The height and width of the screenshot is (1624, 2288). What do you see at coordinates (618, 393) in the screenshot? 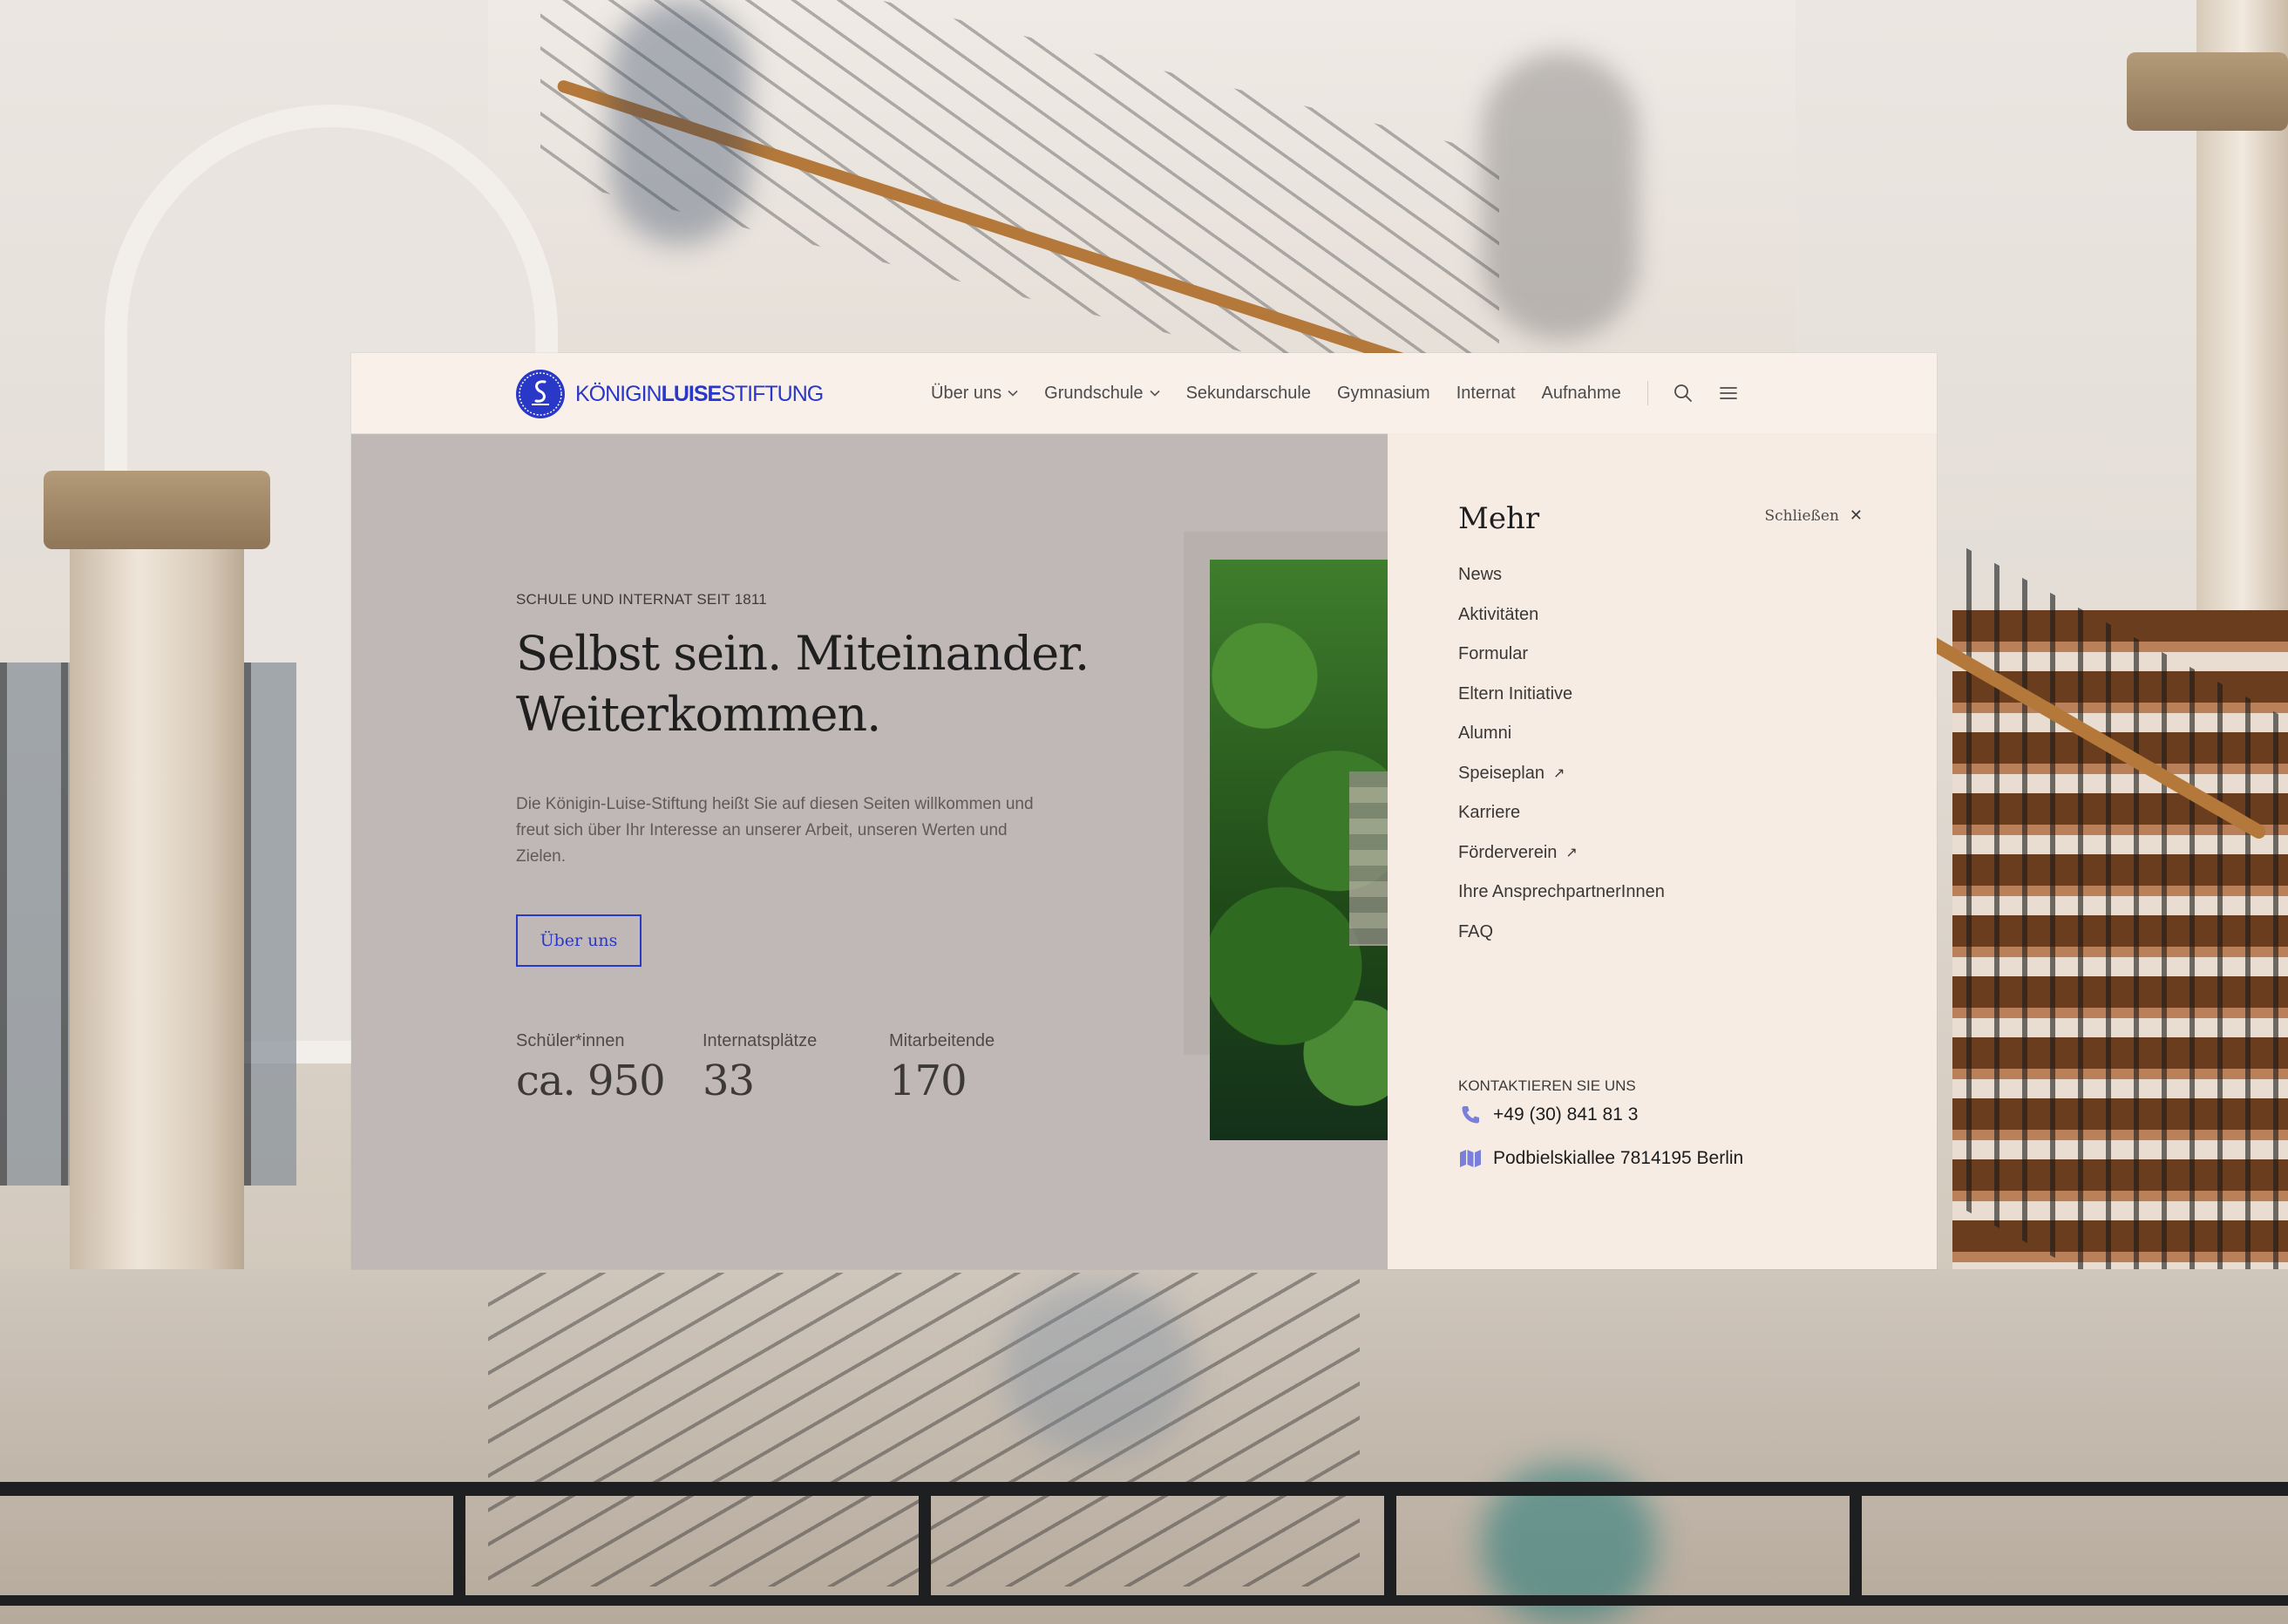
I see `logo-text-part1: KÖNIGIN` at bounding box center [618, 393].